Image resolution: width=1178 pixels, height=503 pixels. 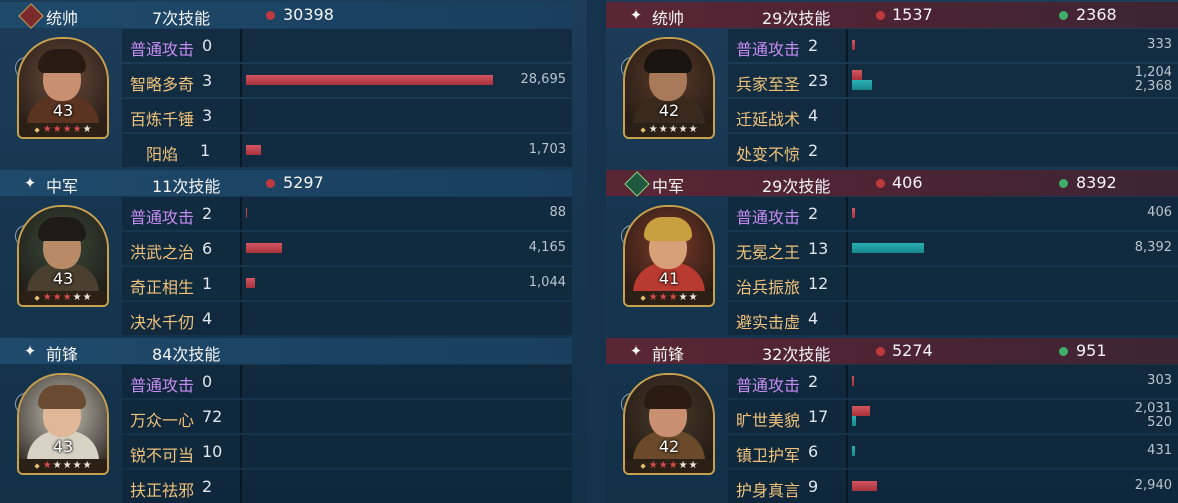 I want to click on skill-row: 治兵振旅 12, so click(x=953, y=283).